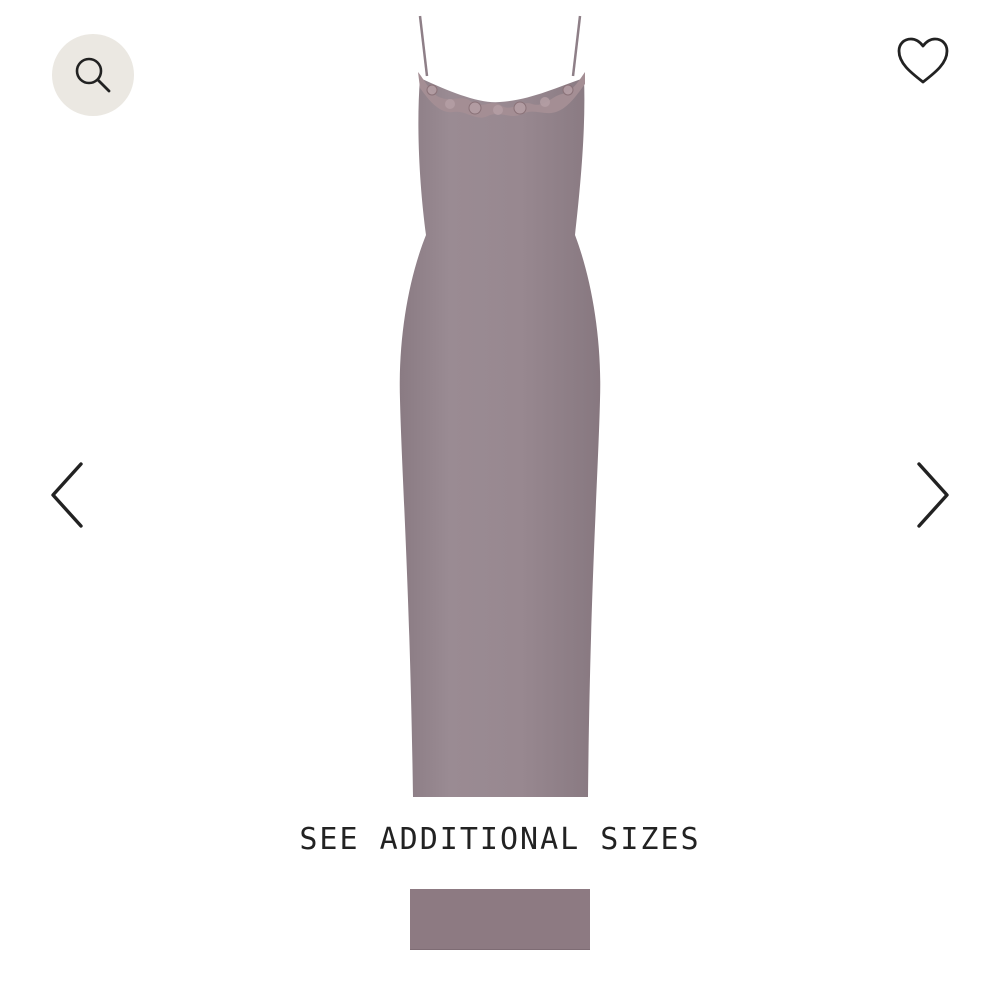  What do you see at coordinates (500, 437) in the screenshot?
I see `dress-body` at bounding box center [500, 437].